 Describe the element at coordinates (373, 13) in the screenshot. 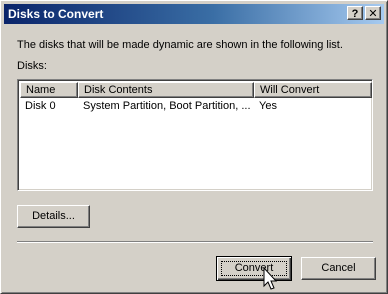

I see `close-button: ✕` at that location.